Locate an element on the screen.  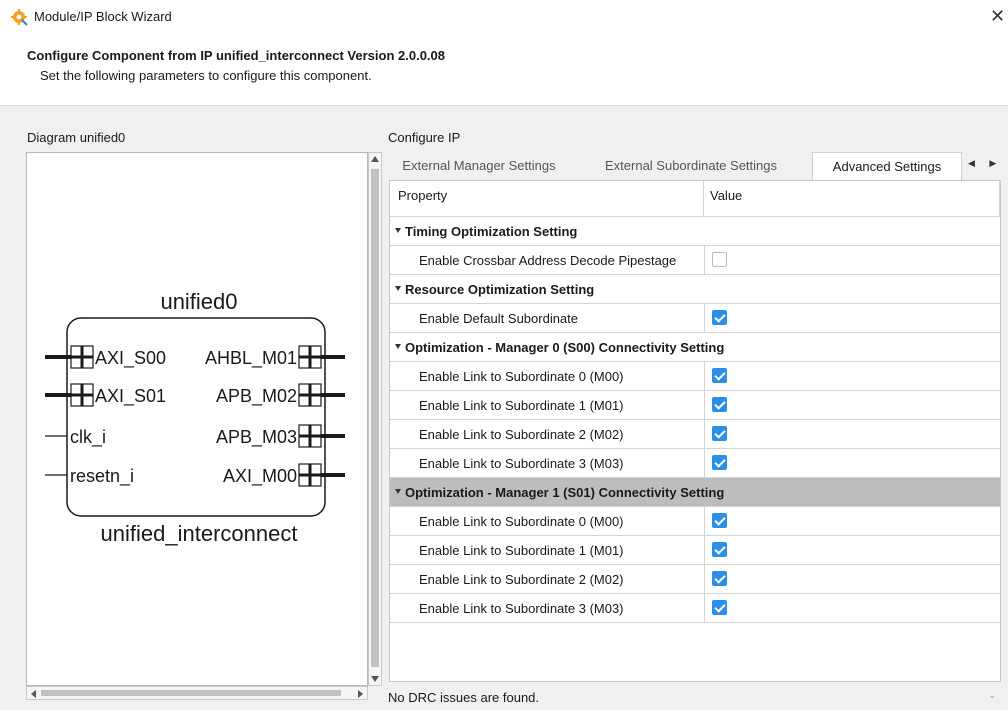
group-row: Timing Optimization Setting is located at coordinates (695, 231).